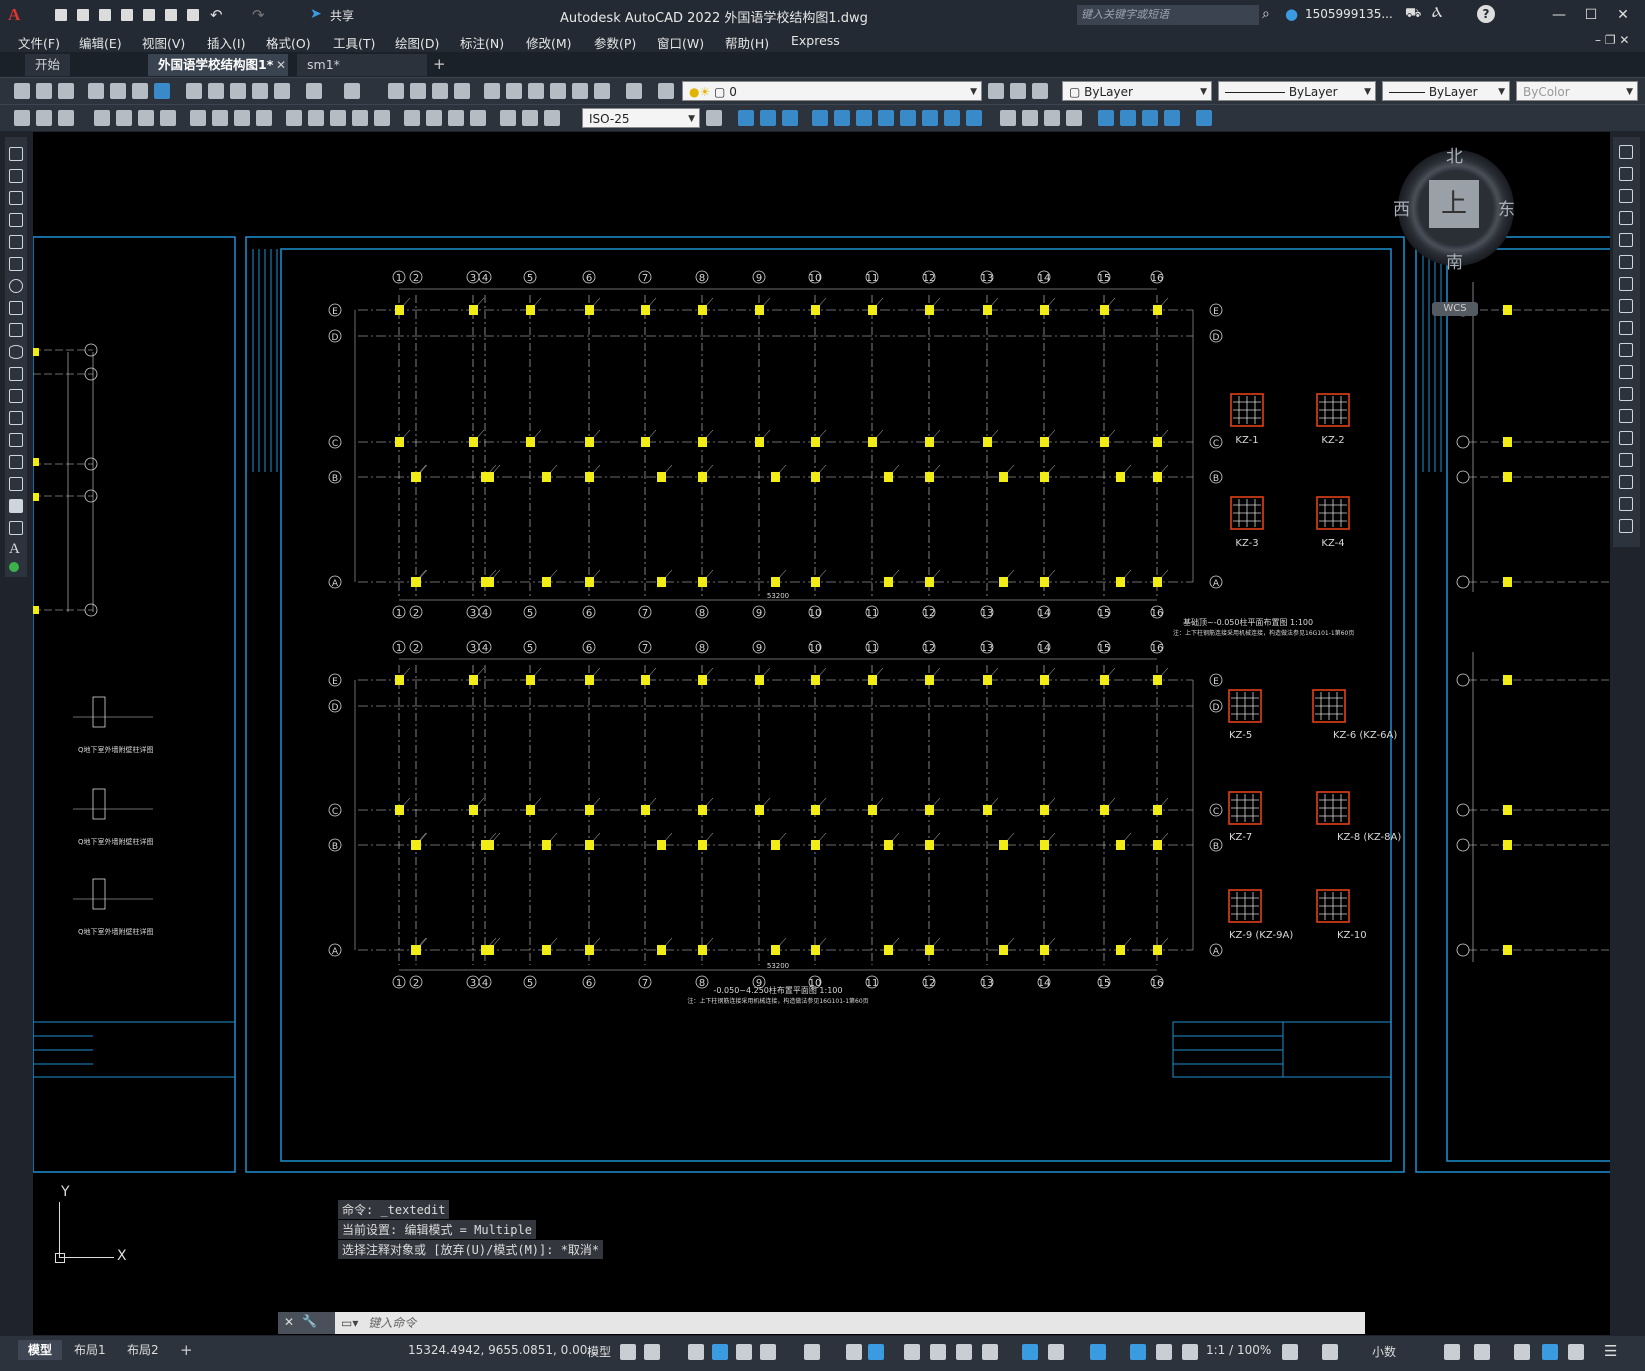 Image resolution: width=1645 pixels, height=1371 pixels. What do you see at coordinates (382, 118) in the screenshot?
I see `dim-break-icon` at bounding box center [382, 118].